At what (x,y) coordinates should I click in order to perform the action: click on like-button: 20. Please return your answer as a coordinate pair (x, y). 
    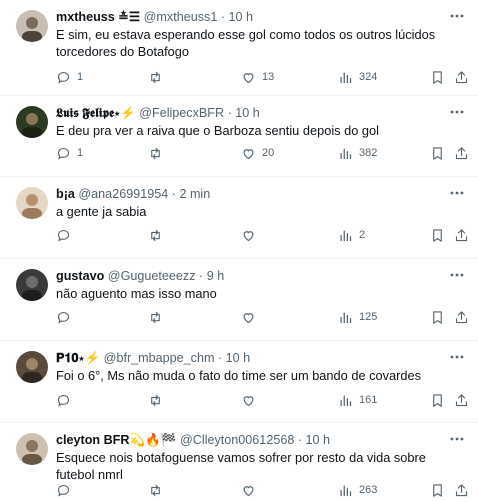
    Looking at the image, I should click on (257, 153).